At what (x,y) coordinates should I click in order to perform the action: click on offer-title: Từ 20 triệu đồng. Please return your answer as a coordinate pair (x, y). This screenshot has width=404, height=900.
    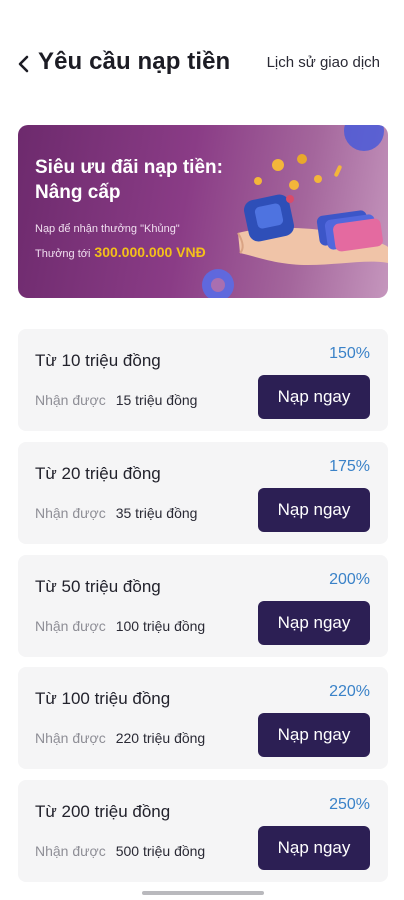
    Looking at the image, I should click on (98, 473).